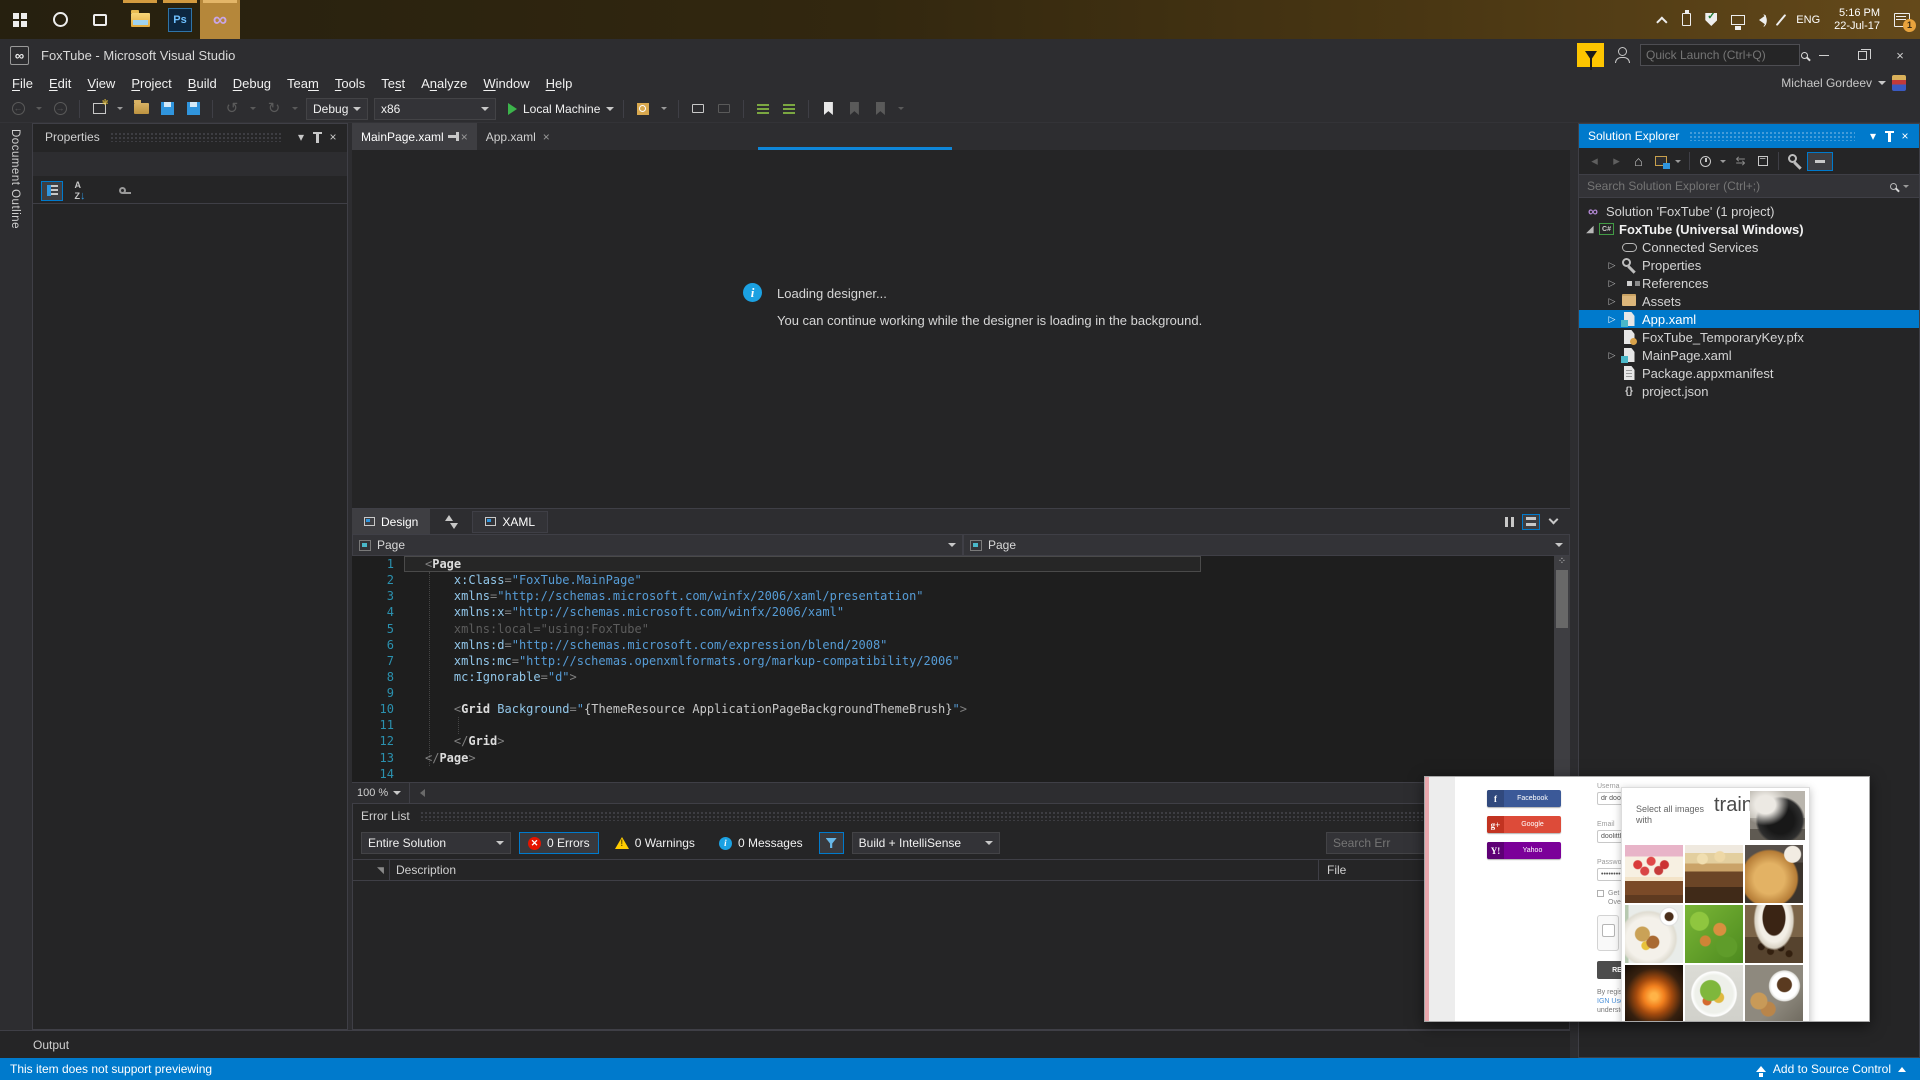 This screenshot has width=1920, height=1080. I want to click on forward-button: ▸, so click(1616, 161).